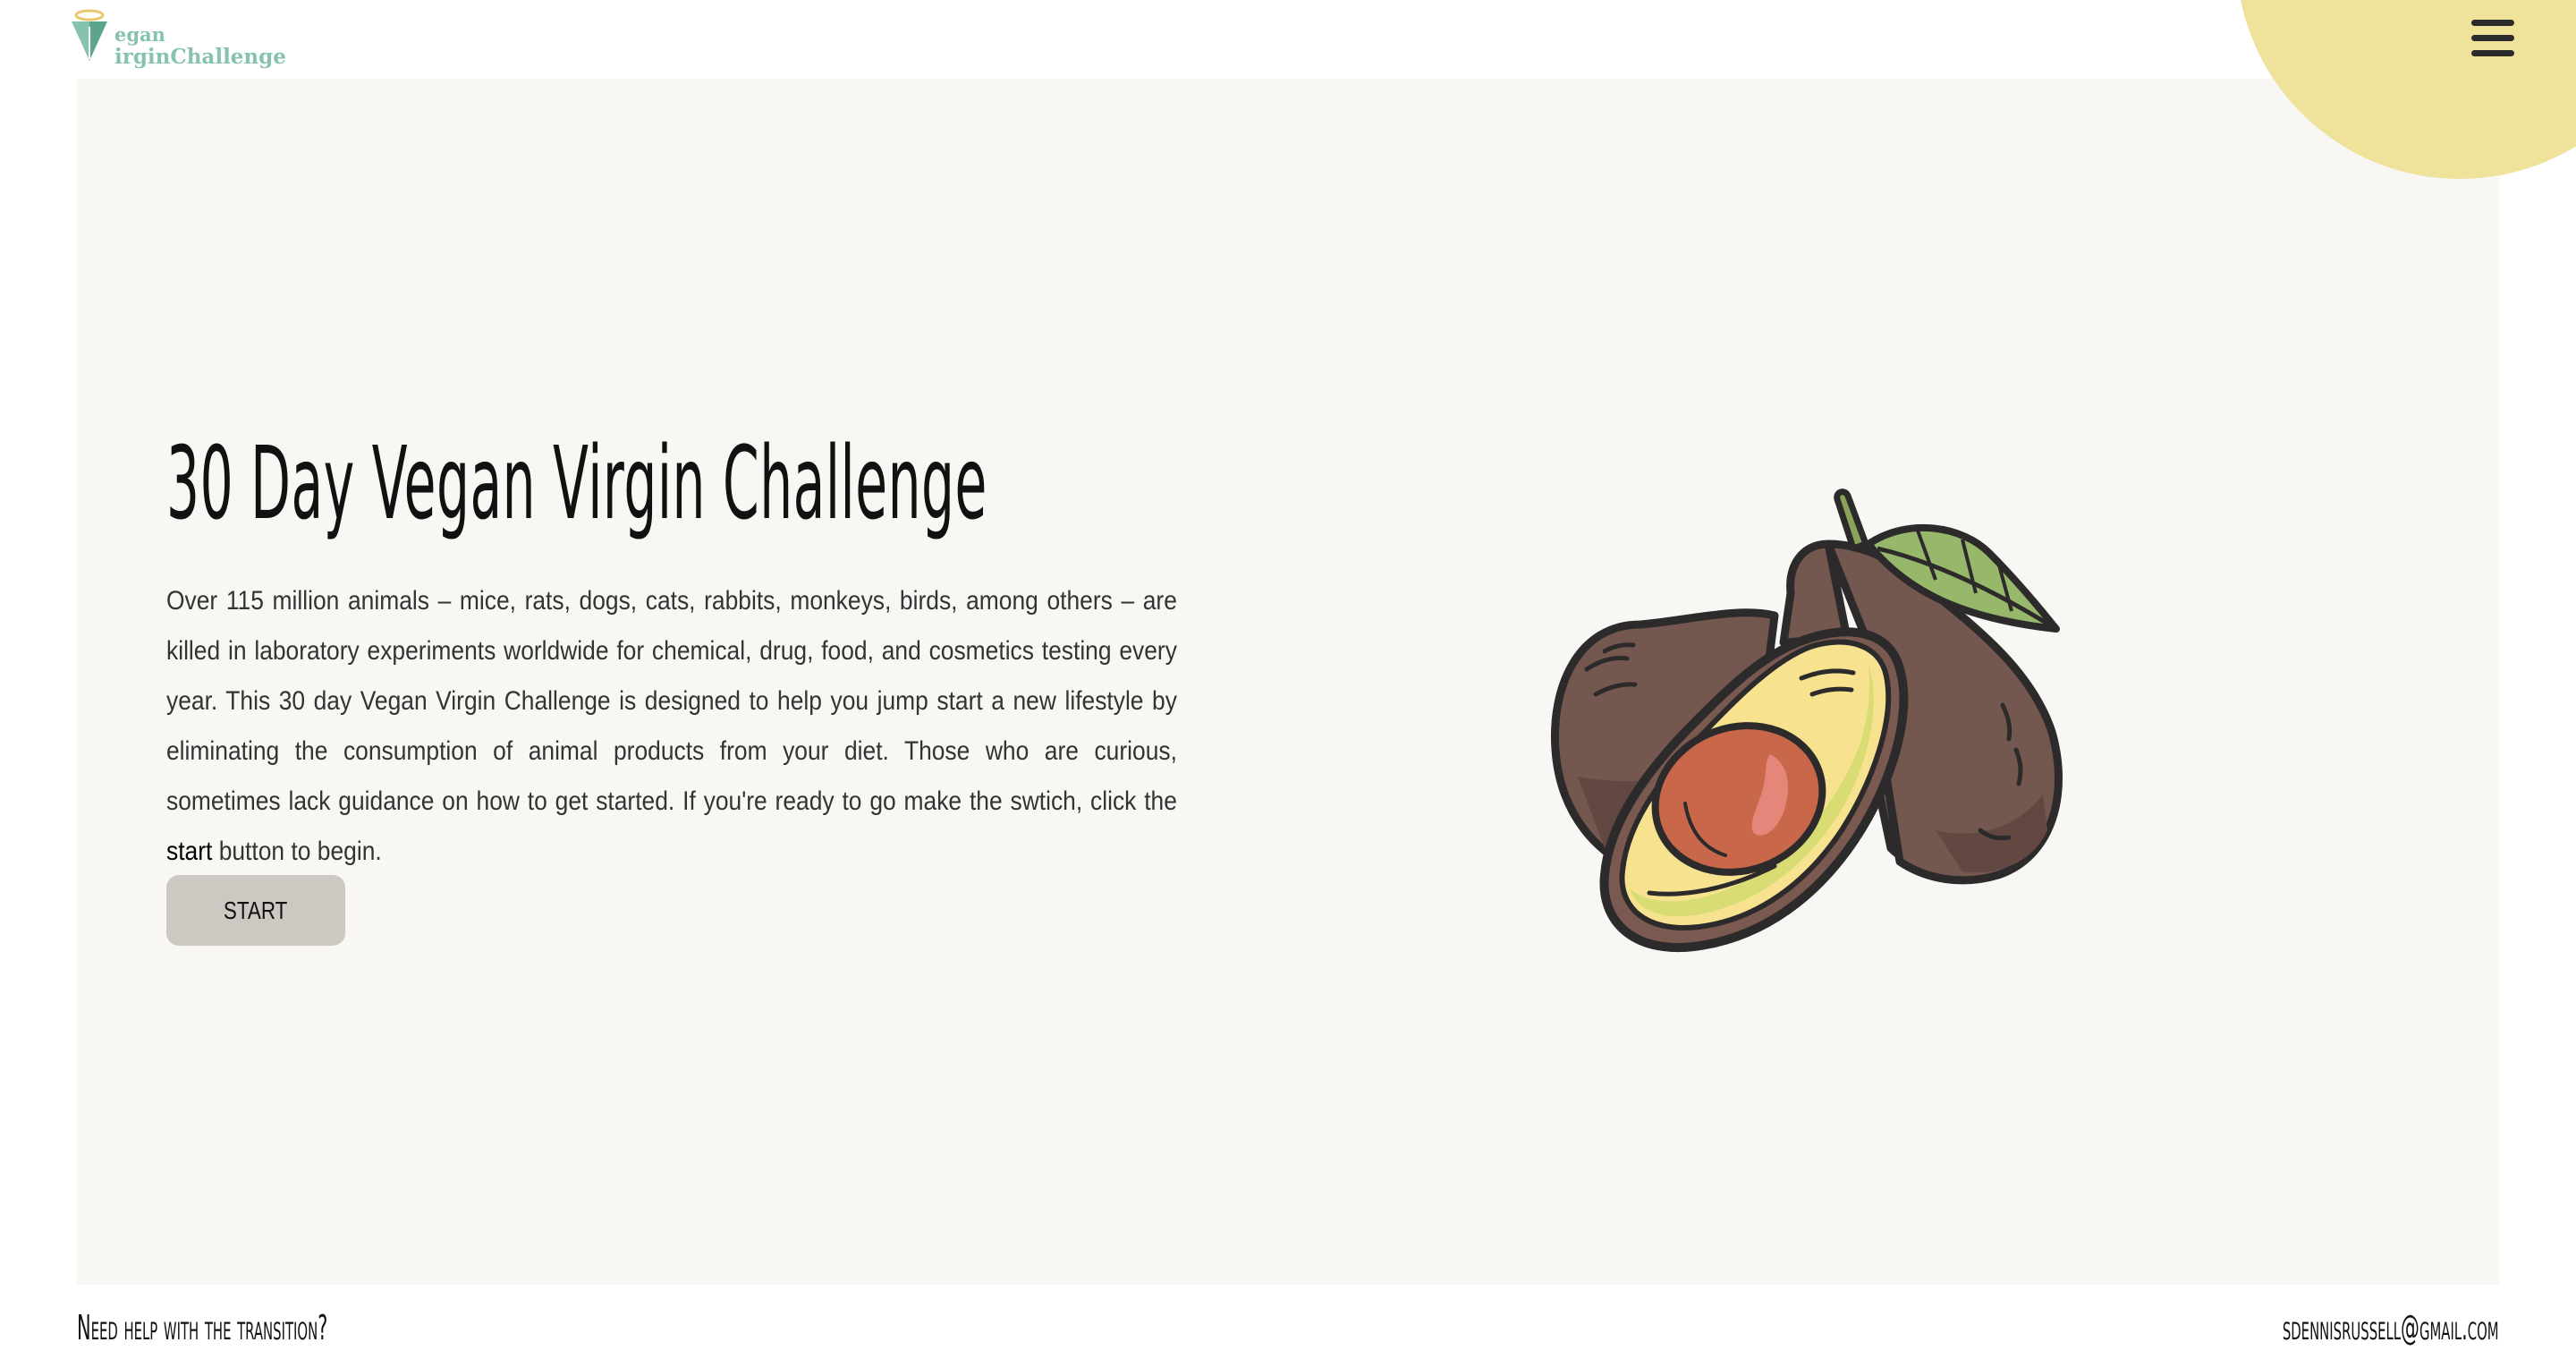  I want to click on start-button: START, so click(255, 910).